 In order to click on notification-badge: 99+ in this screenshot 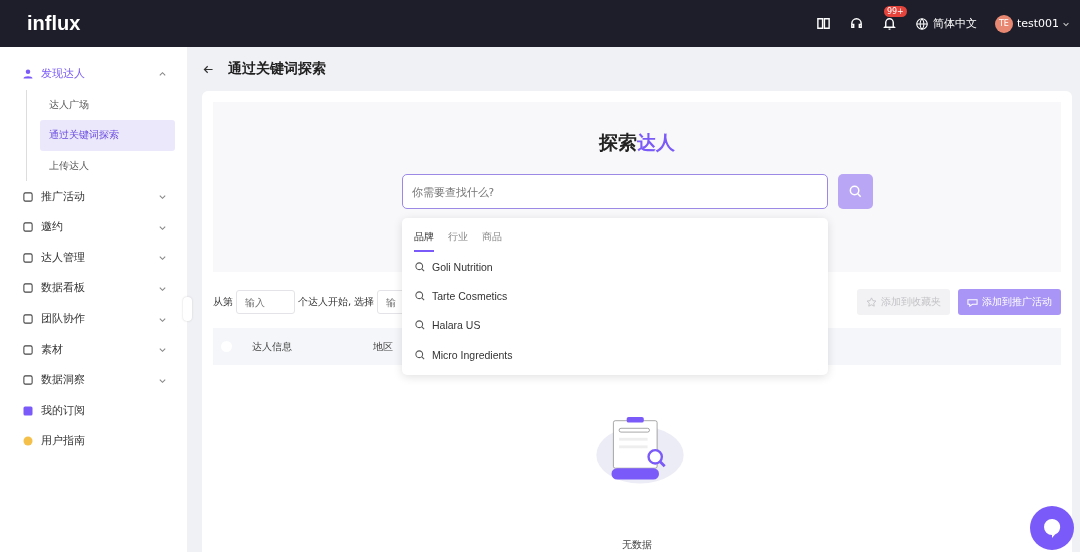, I will do `click(895, 11)`.